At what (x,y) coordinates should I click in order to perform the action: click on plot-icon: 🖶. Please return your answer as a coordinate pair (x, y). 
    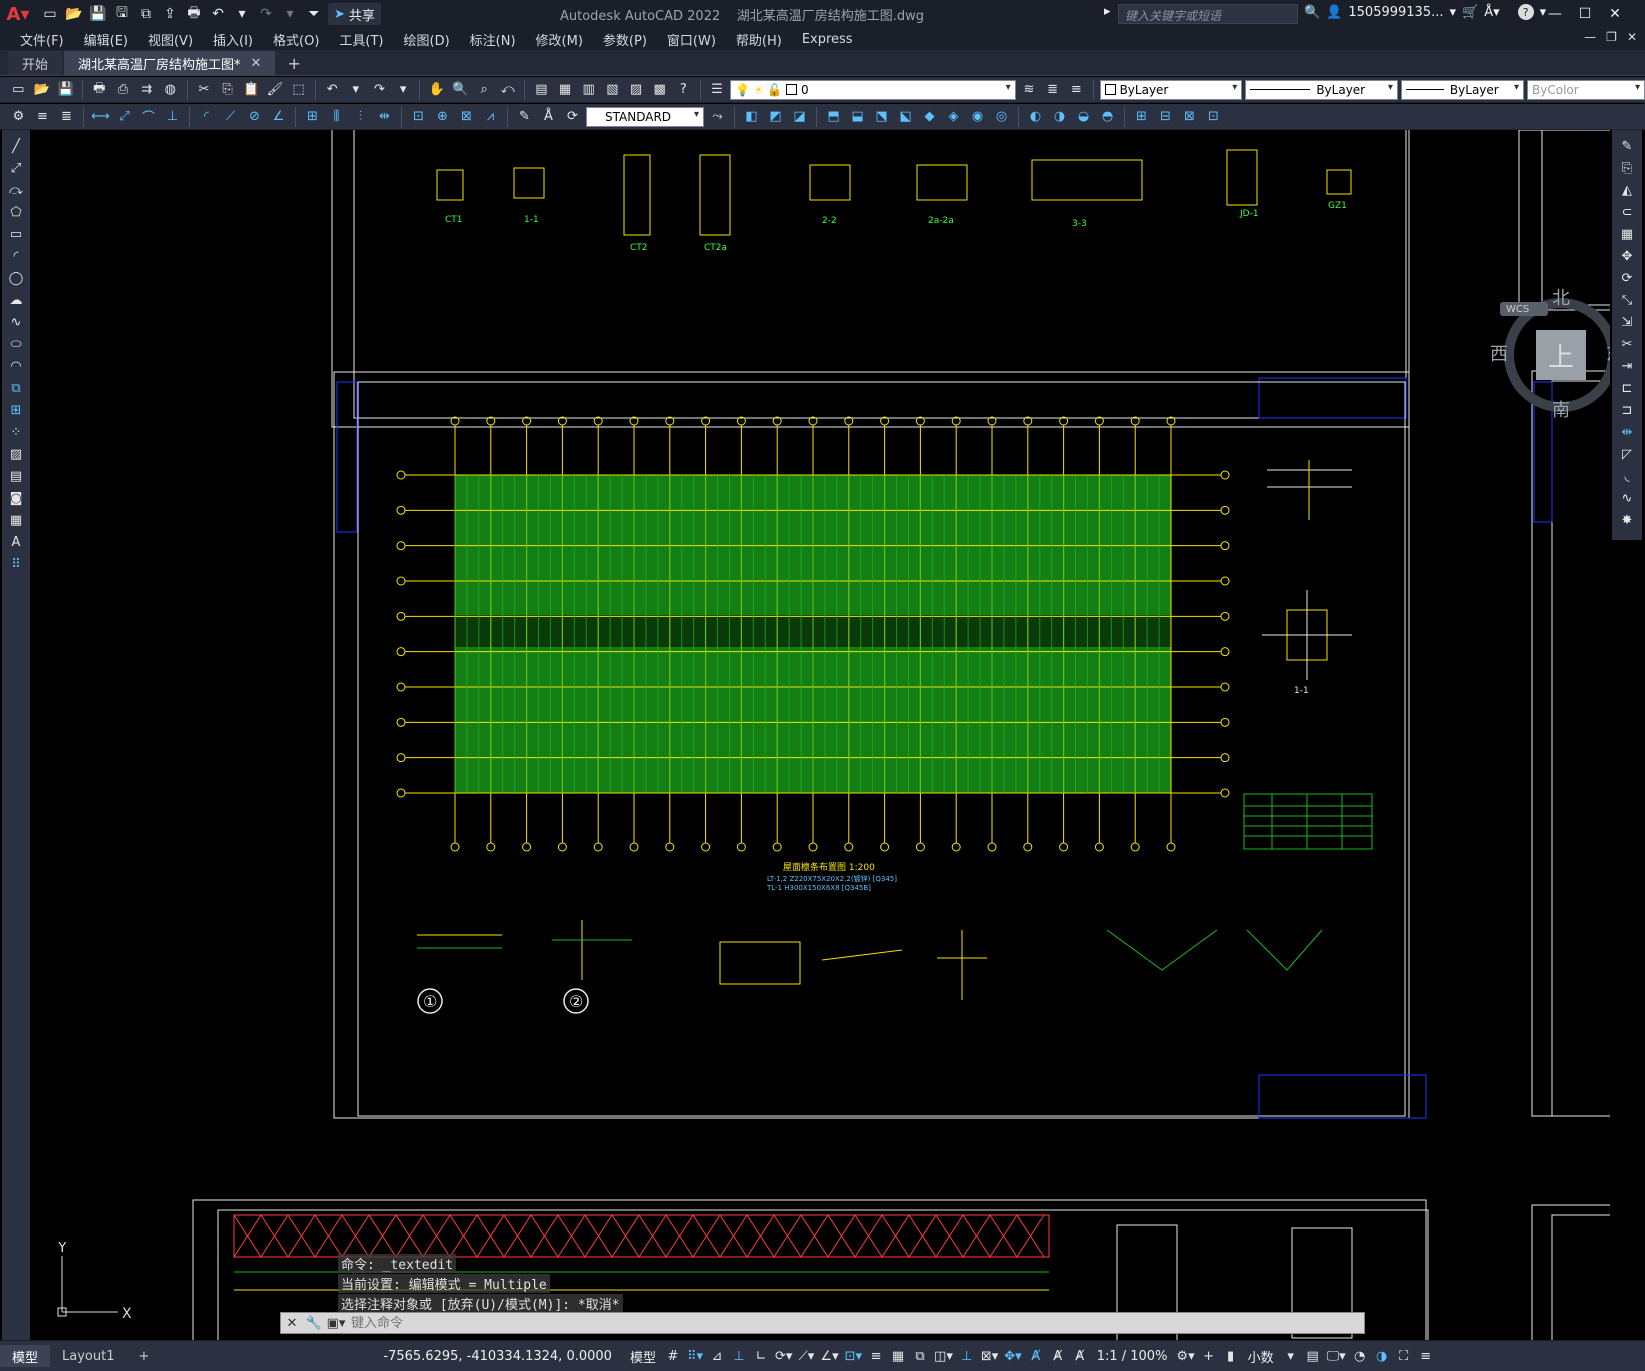
    Looking at the image, I should click on (99, 89).